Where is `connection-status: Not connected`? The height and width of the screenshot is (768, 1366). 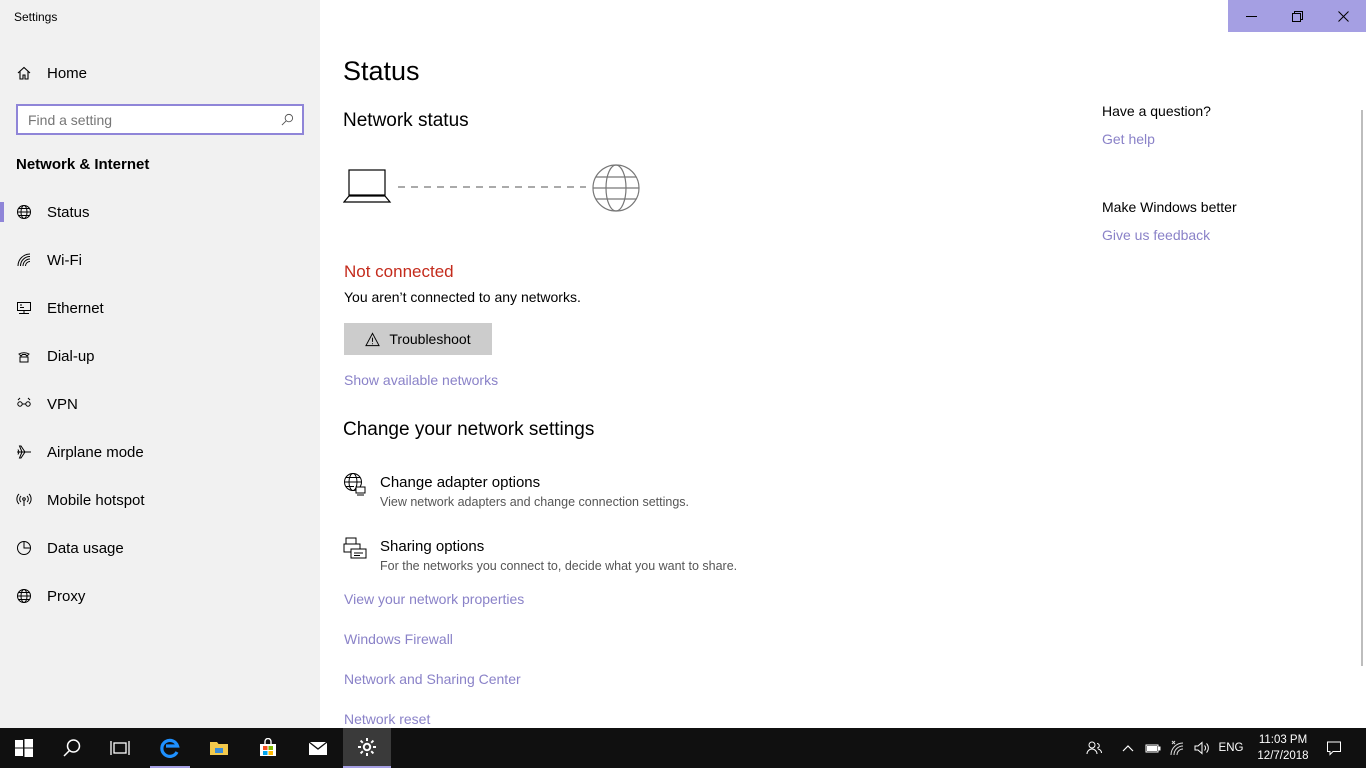
connection-status: Not connected is located at coordinates (399, 271).